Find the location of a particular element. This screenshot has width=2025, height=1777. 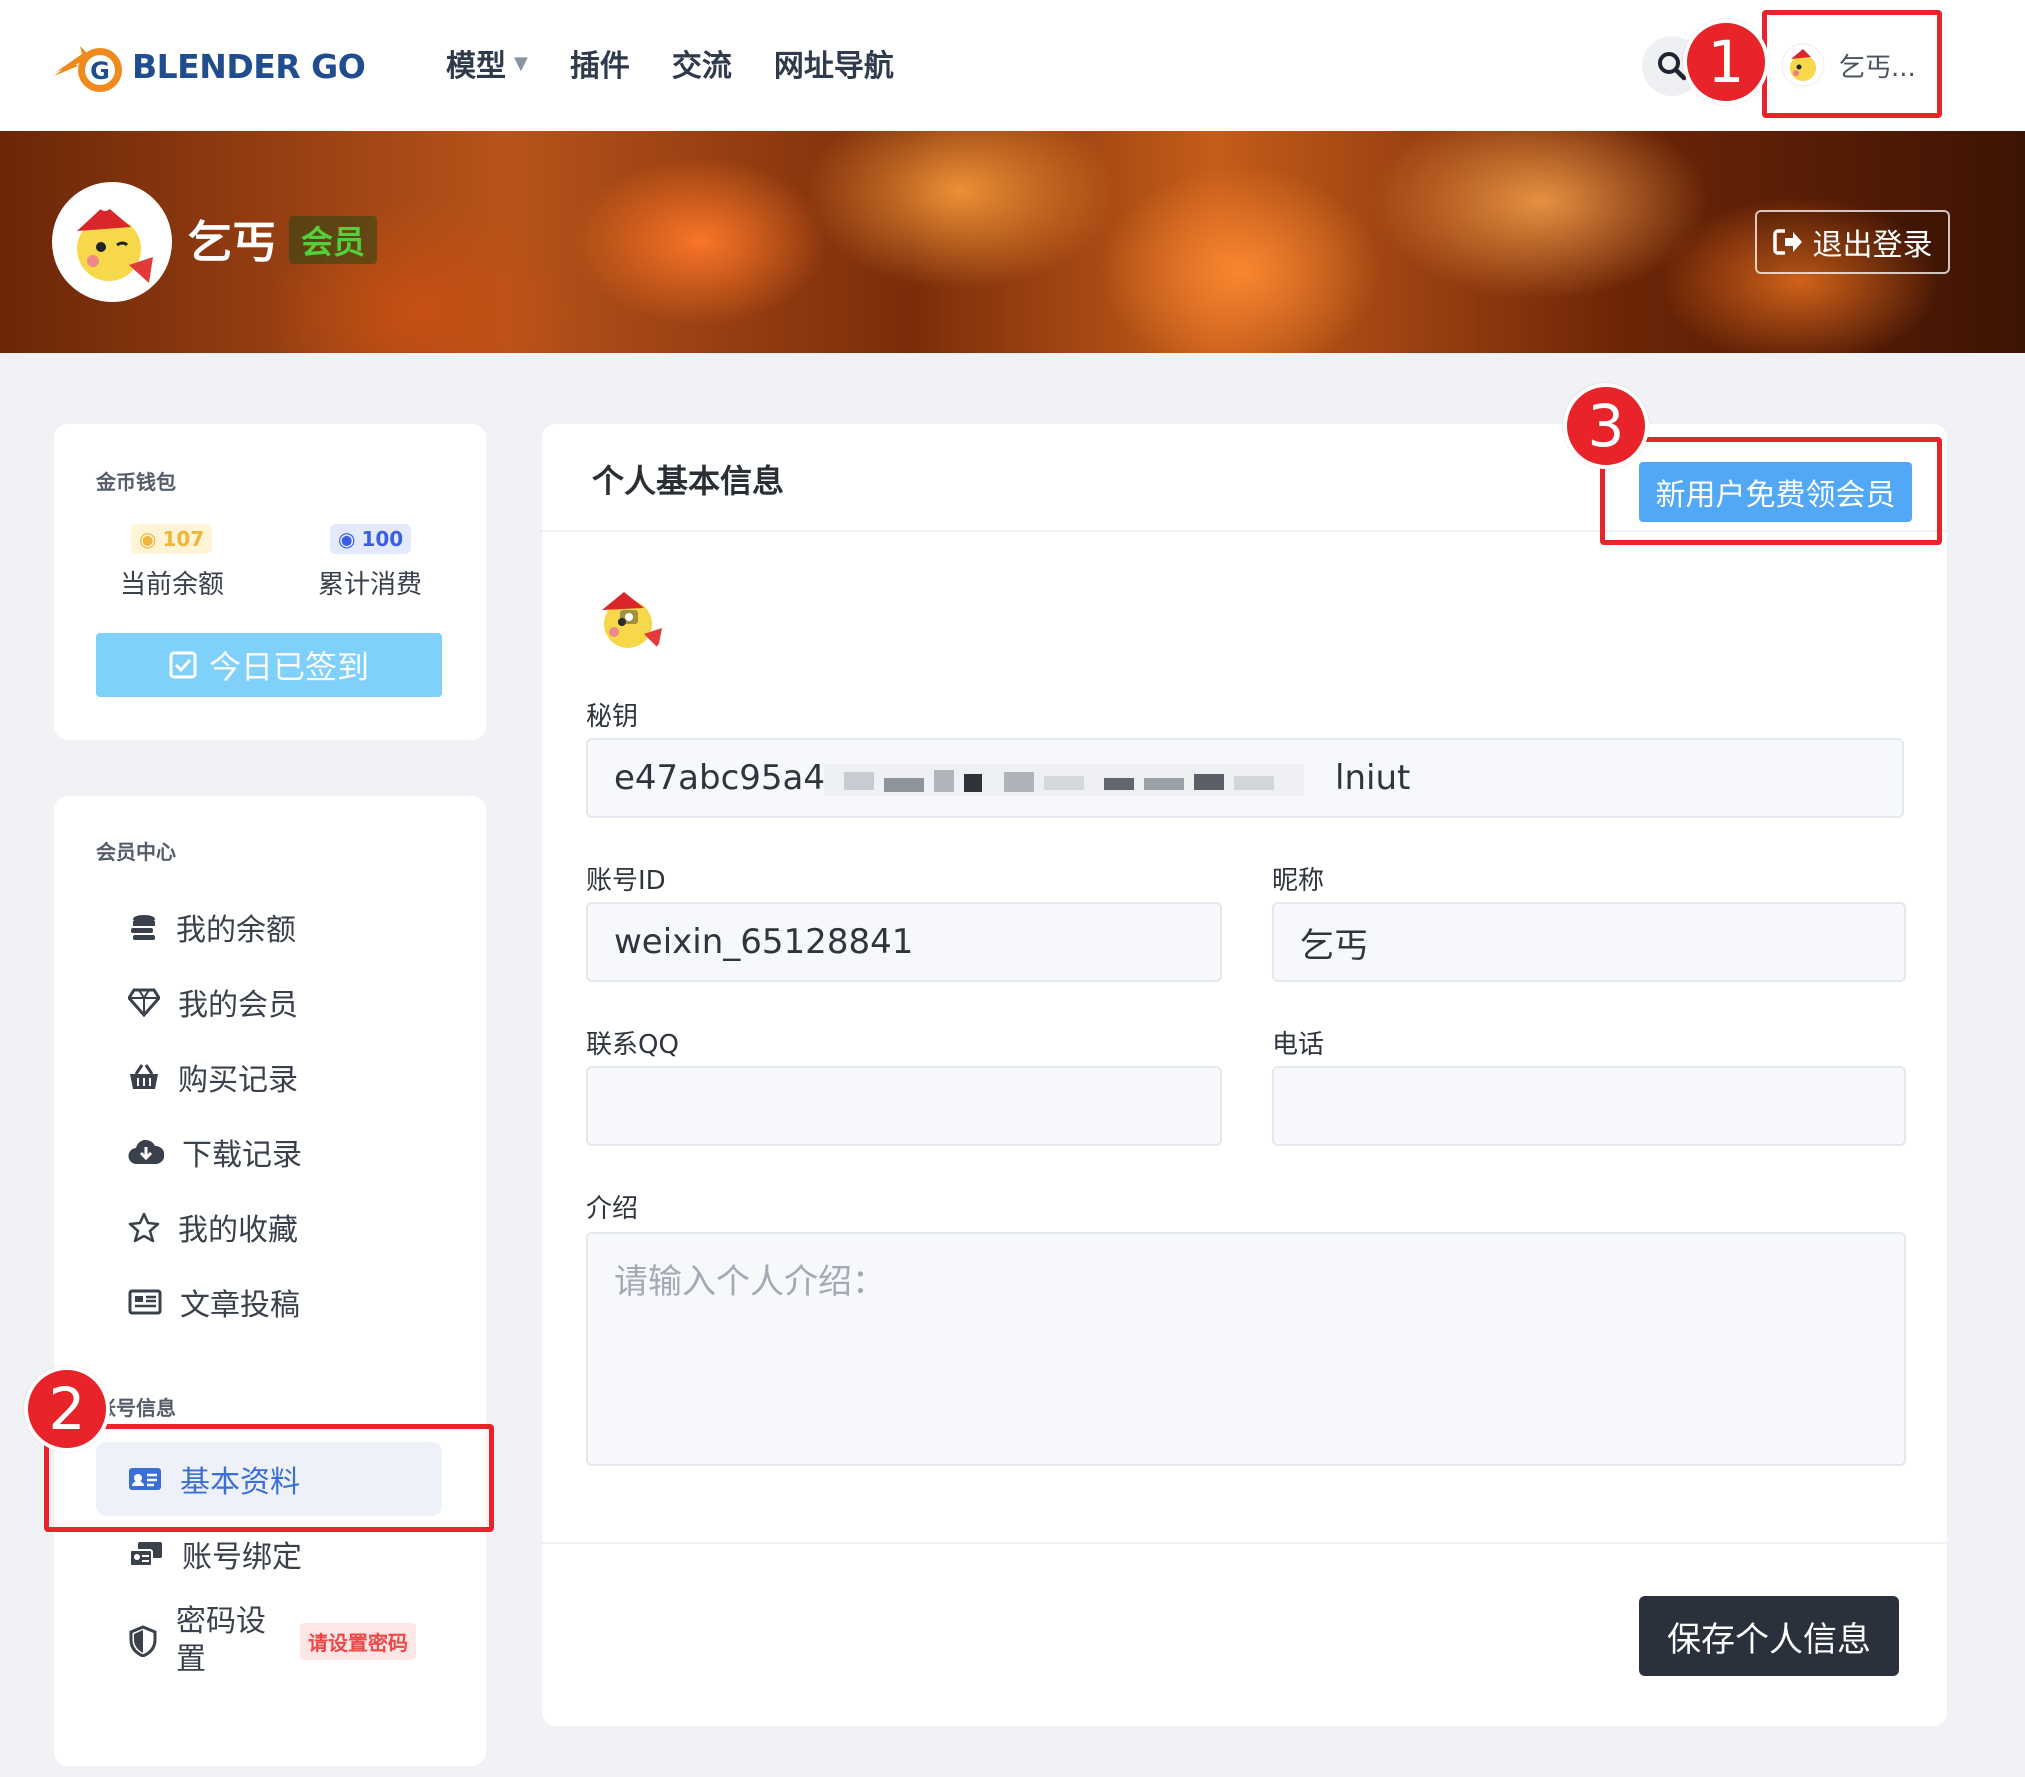

blender-logo-icon: G is located at coordinates (88, 69).